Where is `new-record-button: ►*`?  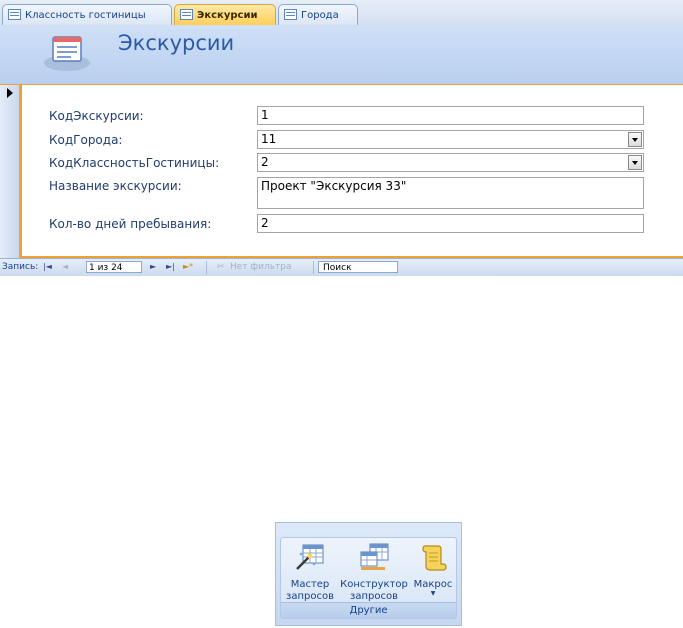
new-record-button: ►* is located at coordinates (188, 266).